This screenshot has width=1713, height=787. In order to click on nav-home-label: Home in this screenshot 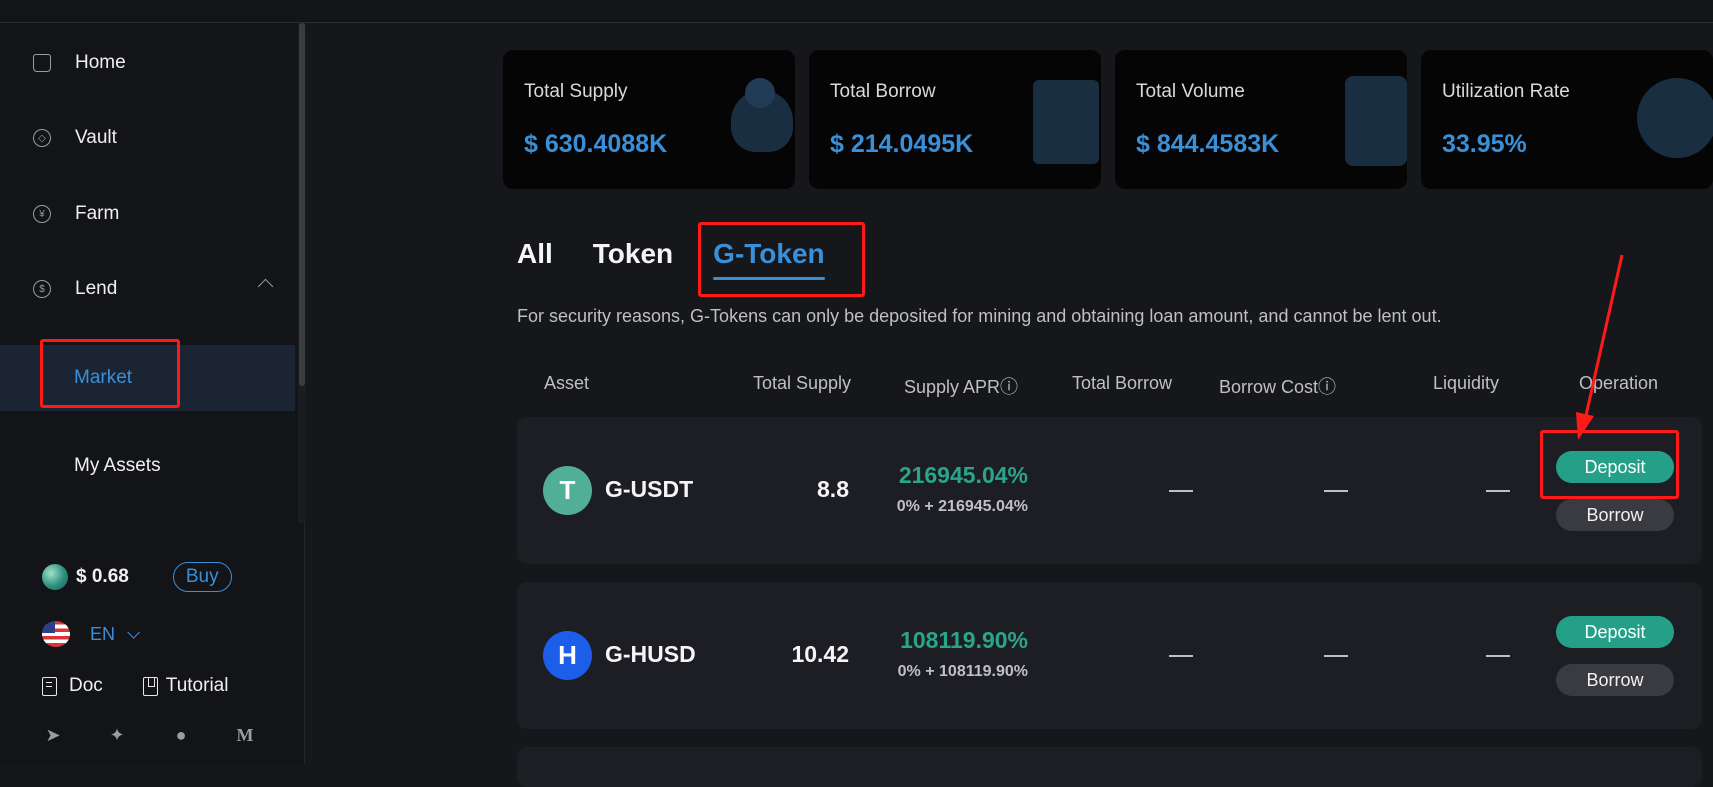, I will do `click(100, 62)`.